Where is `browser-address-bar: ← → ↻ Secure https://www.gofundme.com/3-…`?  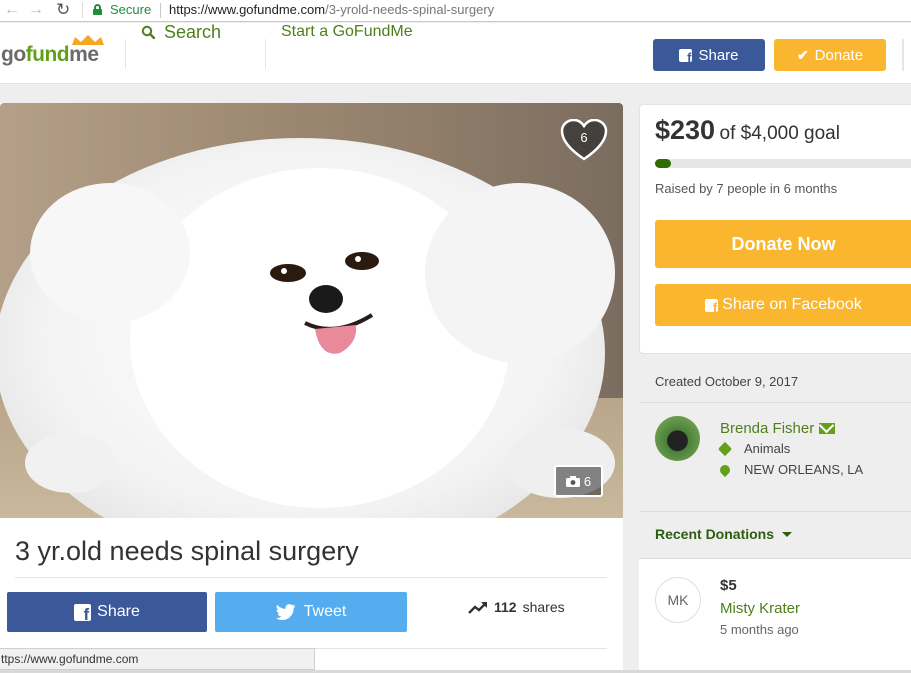 browser-address-bar: ← → ↻ Secure https://www.gofundme.com/3-… is located at coordinates (455, 11).